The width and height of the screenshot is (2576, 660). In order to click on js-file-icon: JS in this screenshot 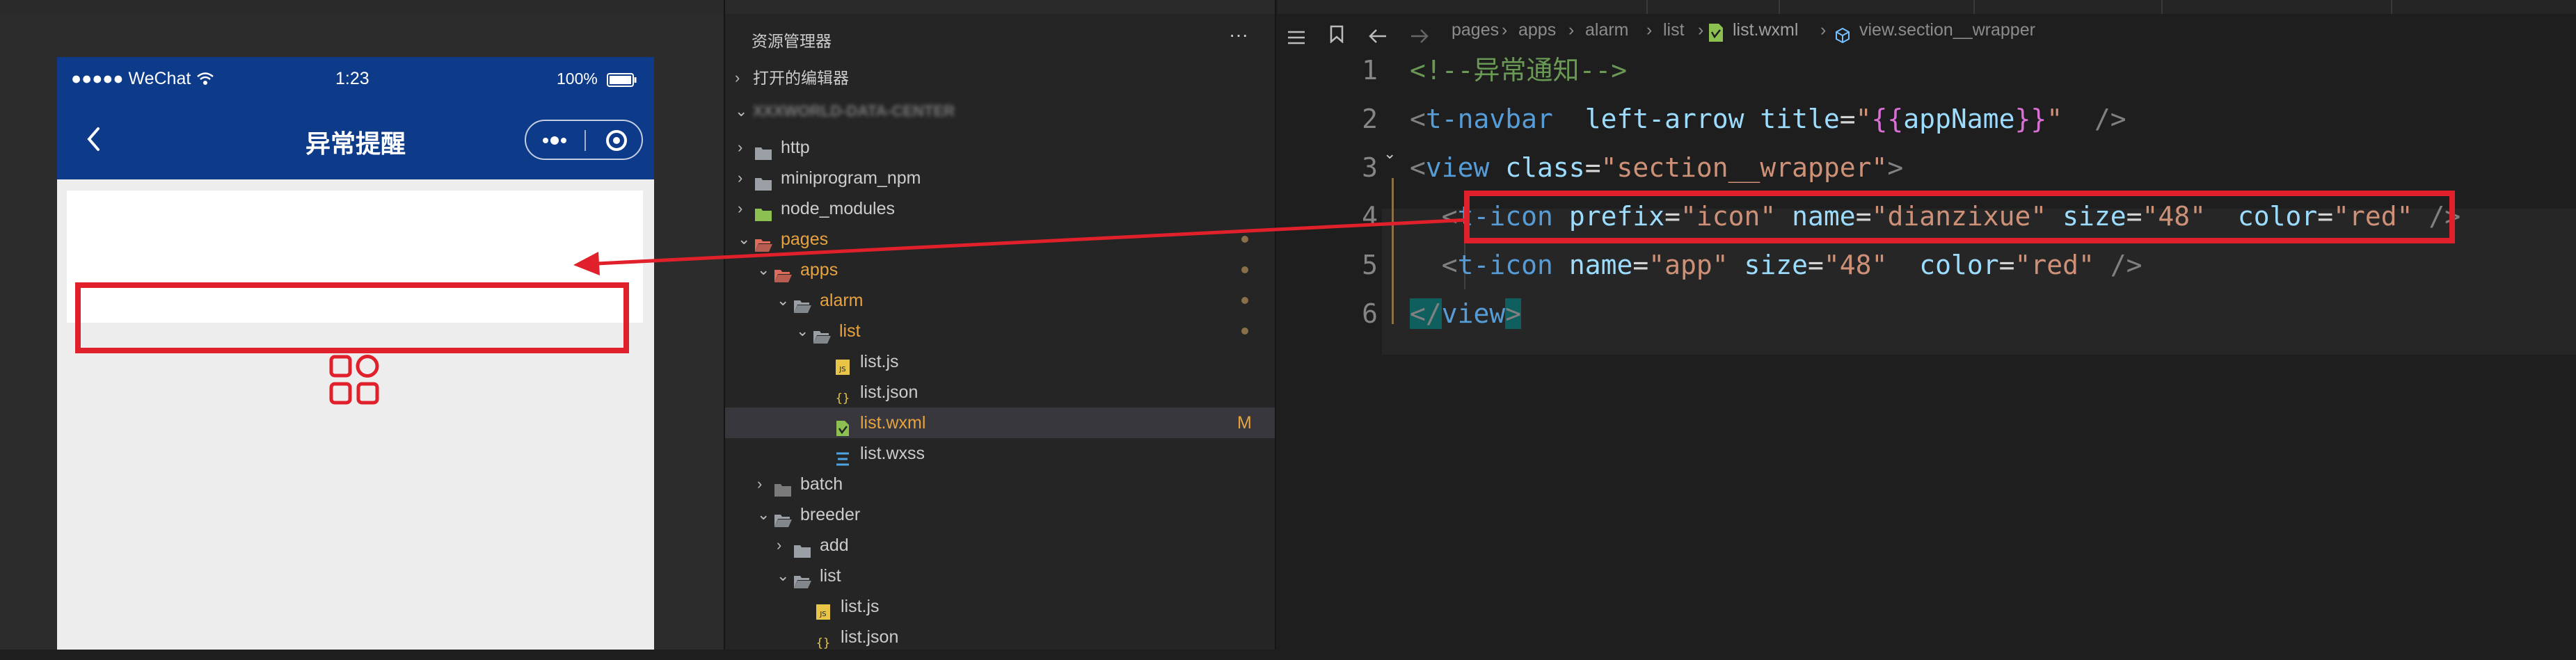, I will do `click(823, 610)`.